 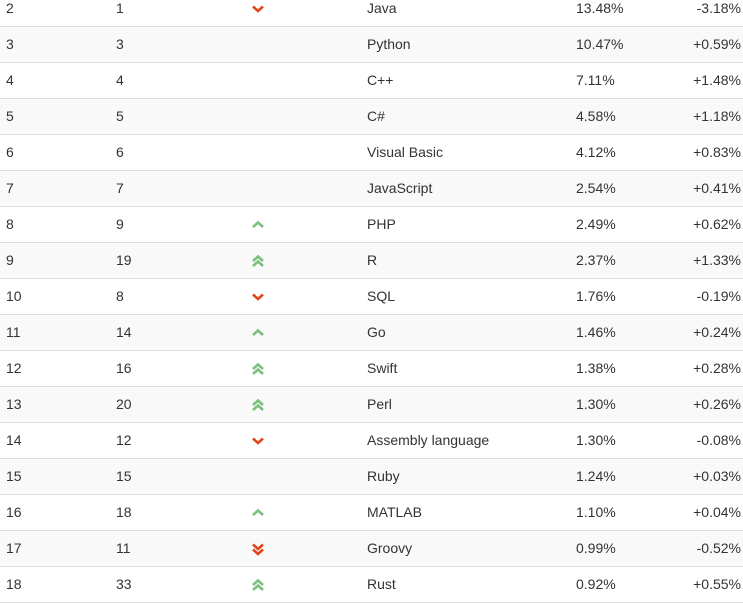 I want to click on double-chevron-down-icon, so click(x=258, y=548).